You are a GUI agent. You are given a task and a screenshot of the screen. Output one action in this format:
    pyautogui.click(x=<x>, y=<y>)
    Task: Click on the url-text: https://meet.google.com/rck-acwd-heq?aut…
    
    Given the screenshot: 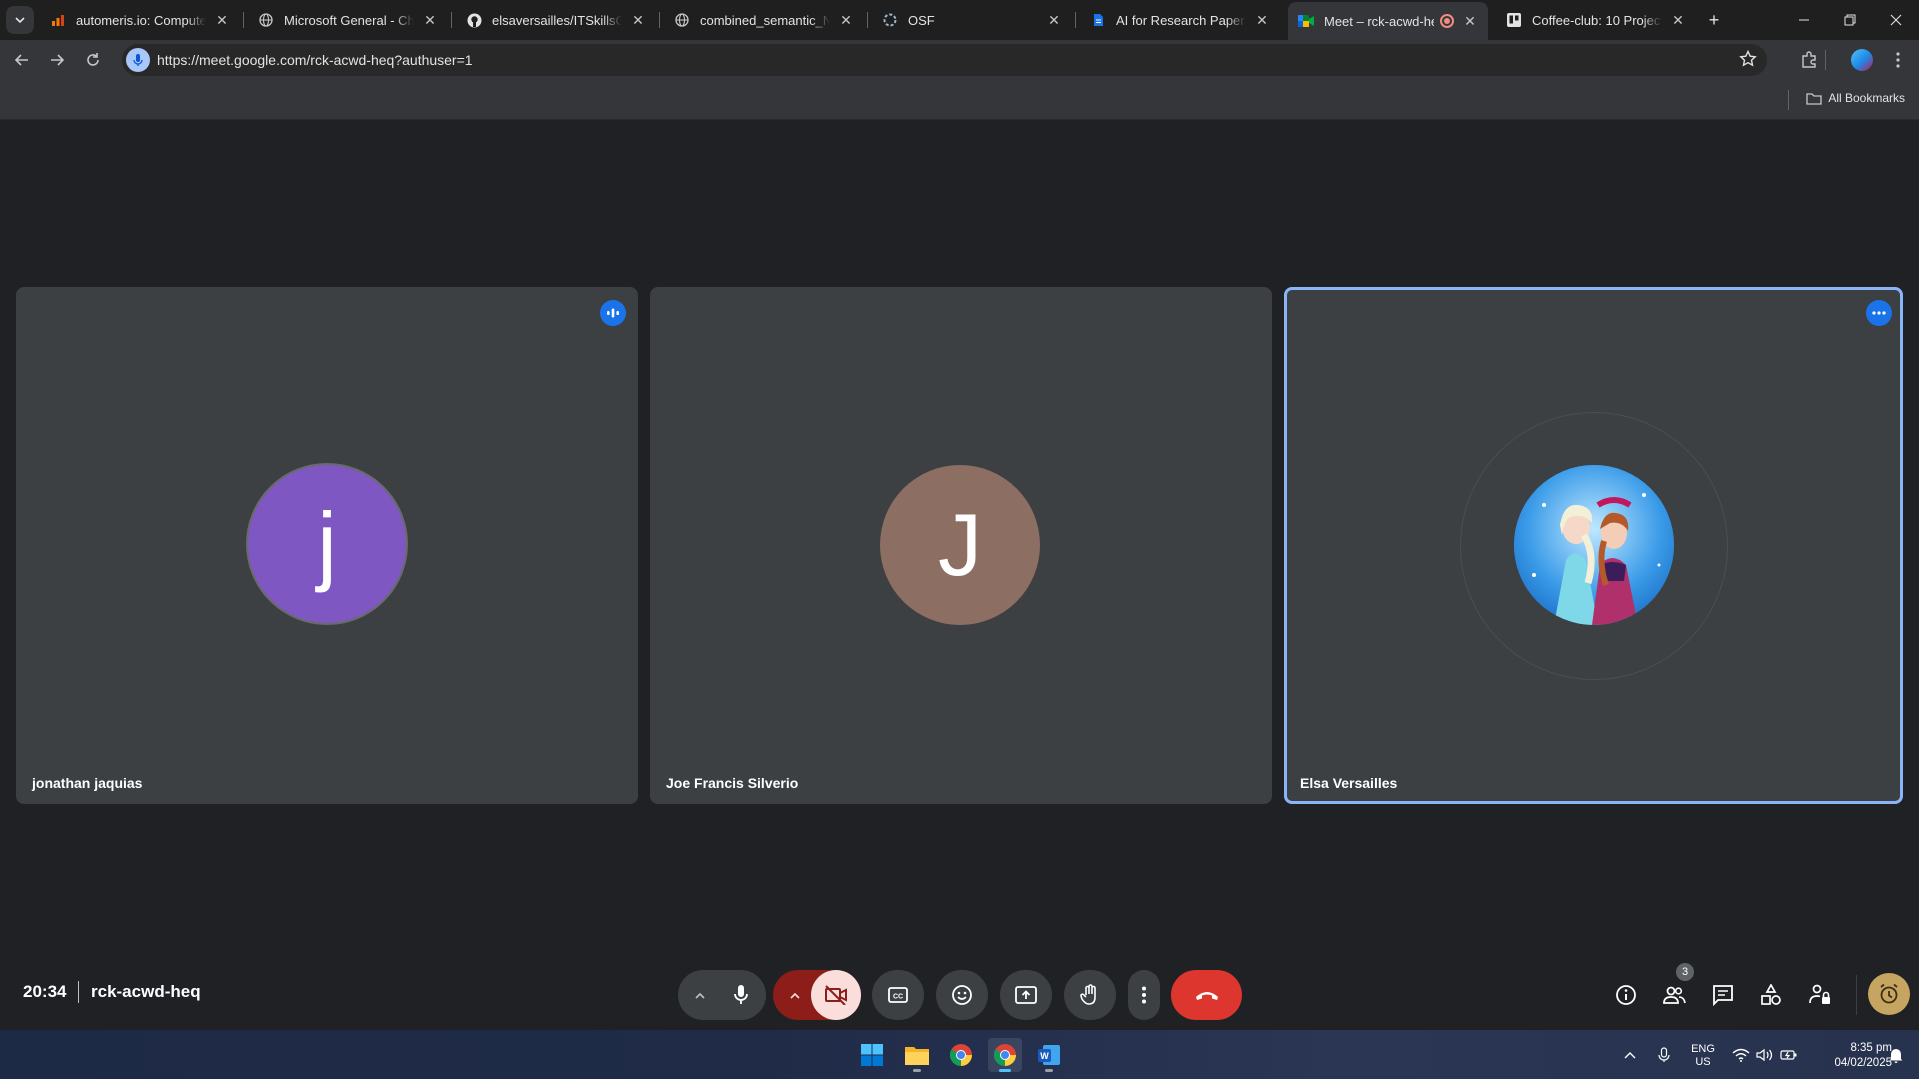 What is the action you would take?
    pyautogui.click(x=315, y=60)
    